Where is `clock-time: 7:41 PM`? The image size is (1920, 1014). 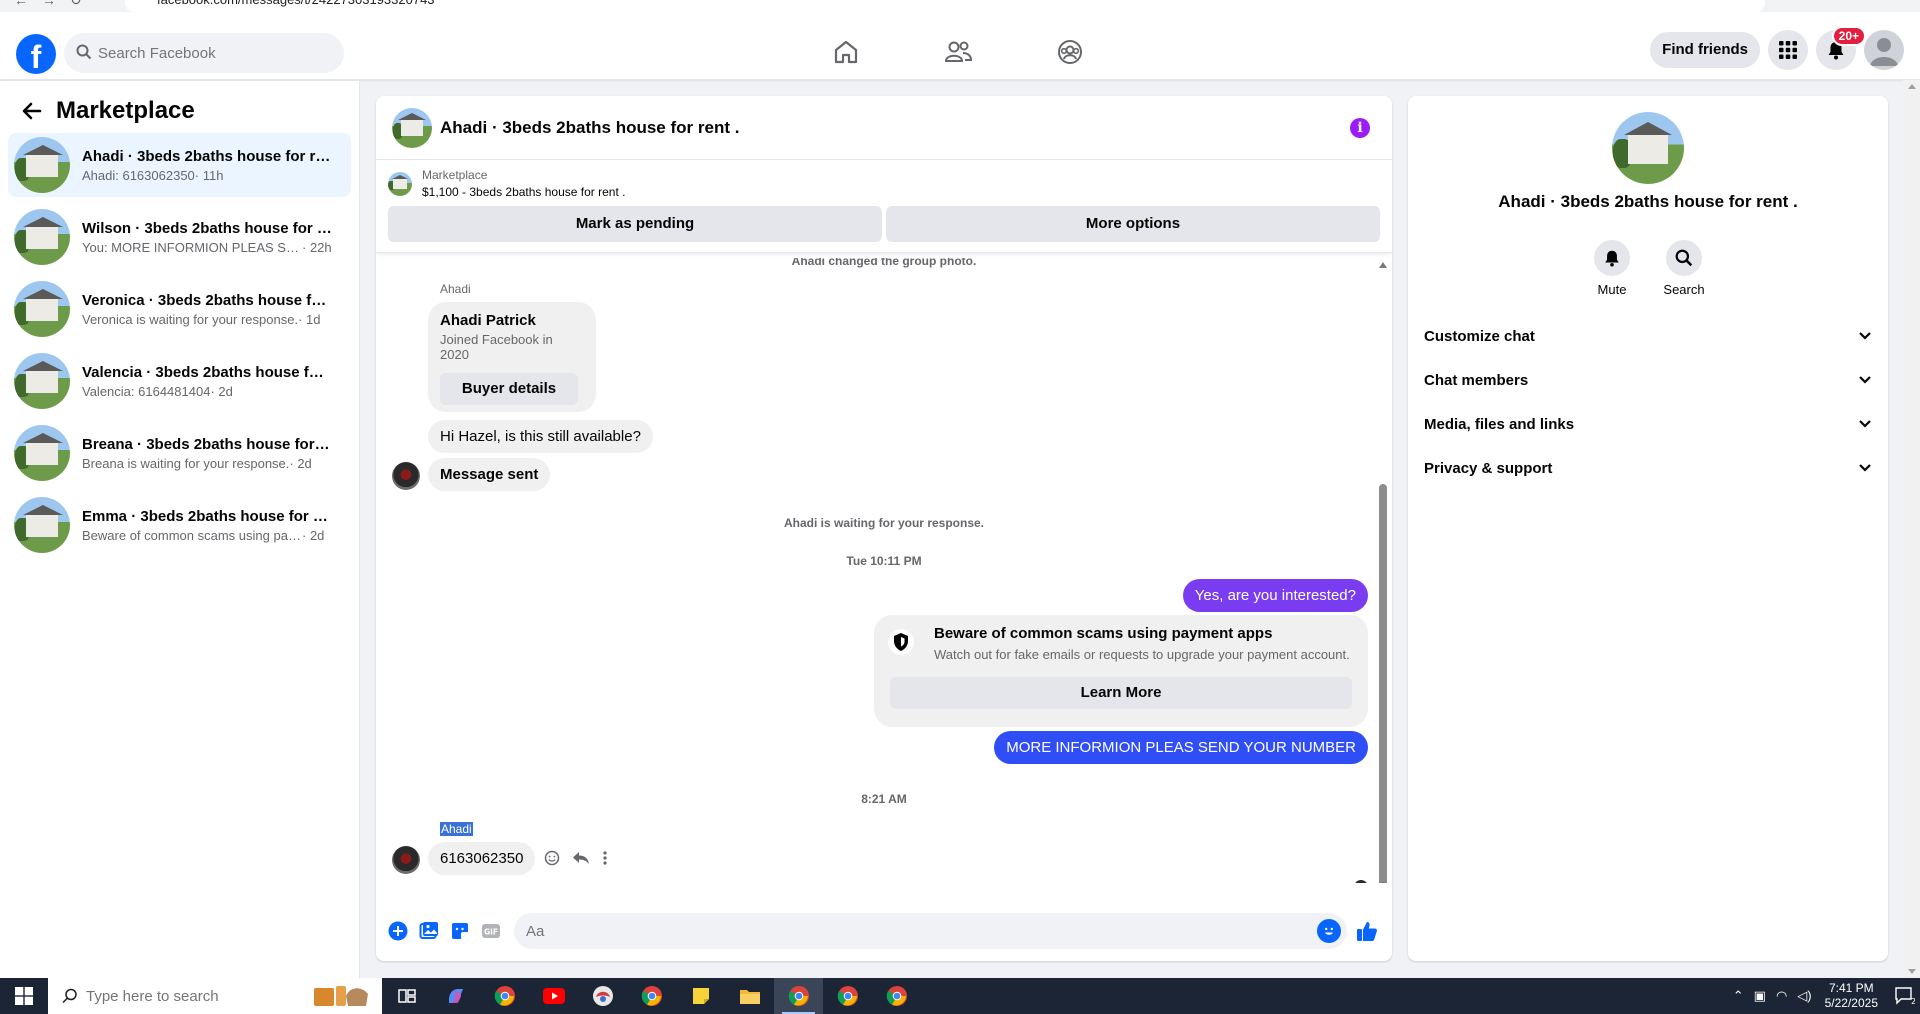 clock-time: 7:41 PM is located at coordinates (1851, 988).